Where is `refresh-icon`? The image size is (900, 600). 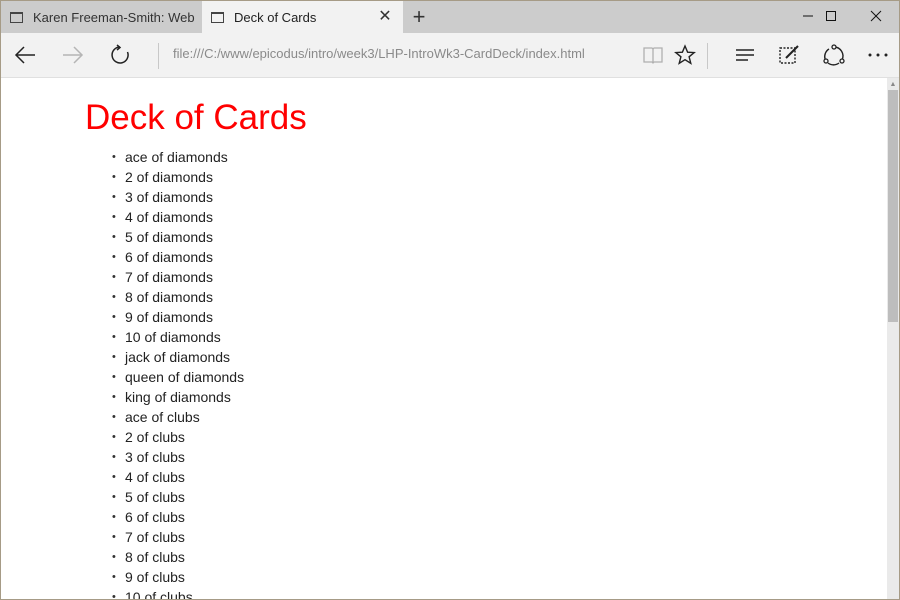 refresh-icon is located at coordinates (120, 55).